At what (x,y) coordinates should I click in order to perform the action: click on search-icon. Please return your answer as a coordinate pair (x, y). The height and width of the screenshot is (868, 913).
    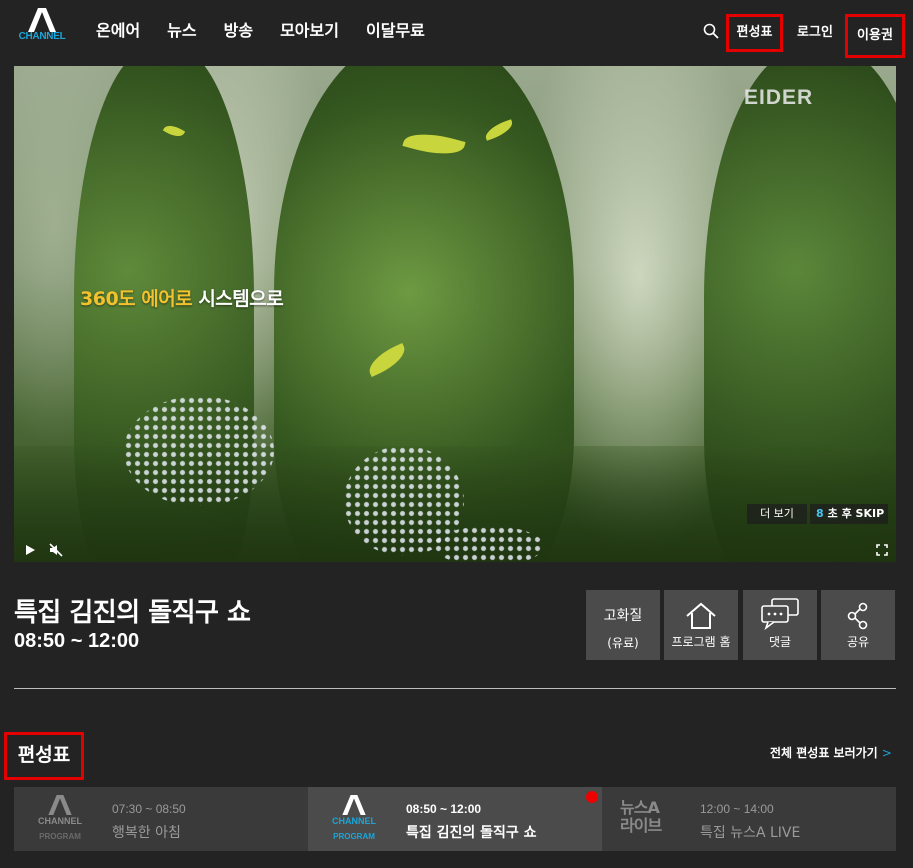
    Looking at the image, I should click on (711, 31).